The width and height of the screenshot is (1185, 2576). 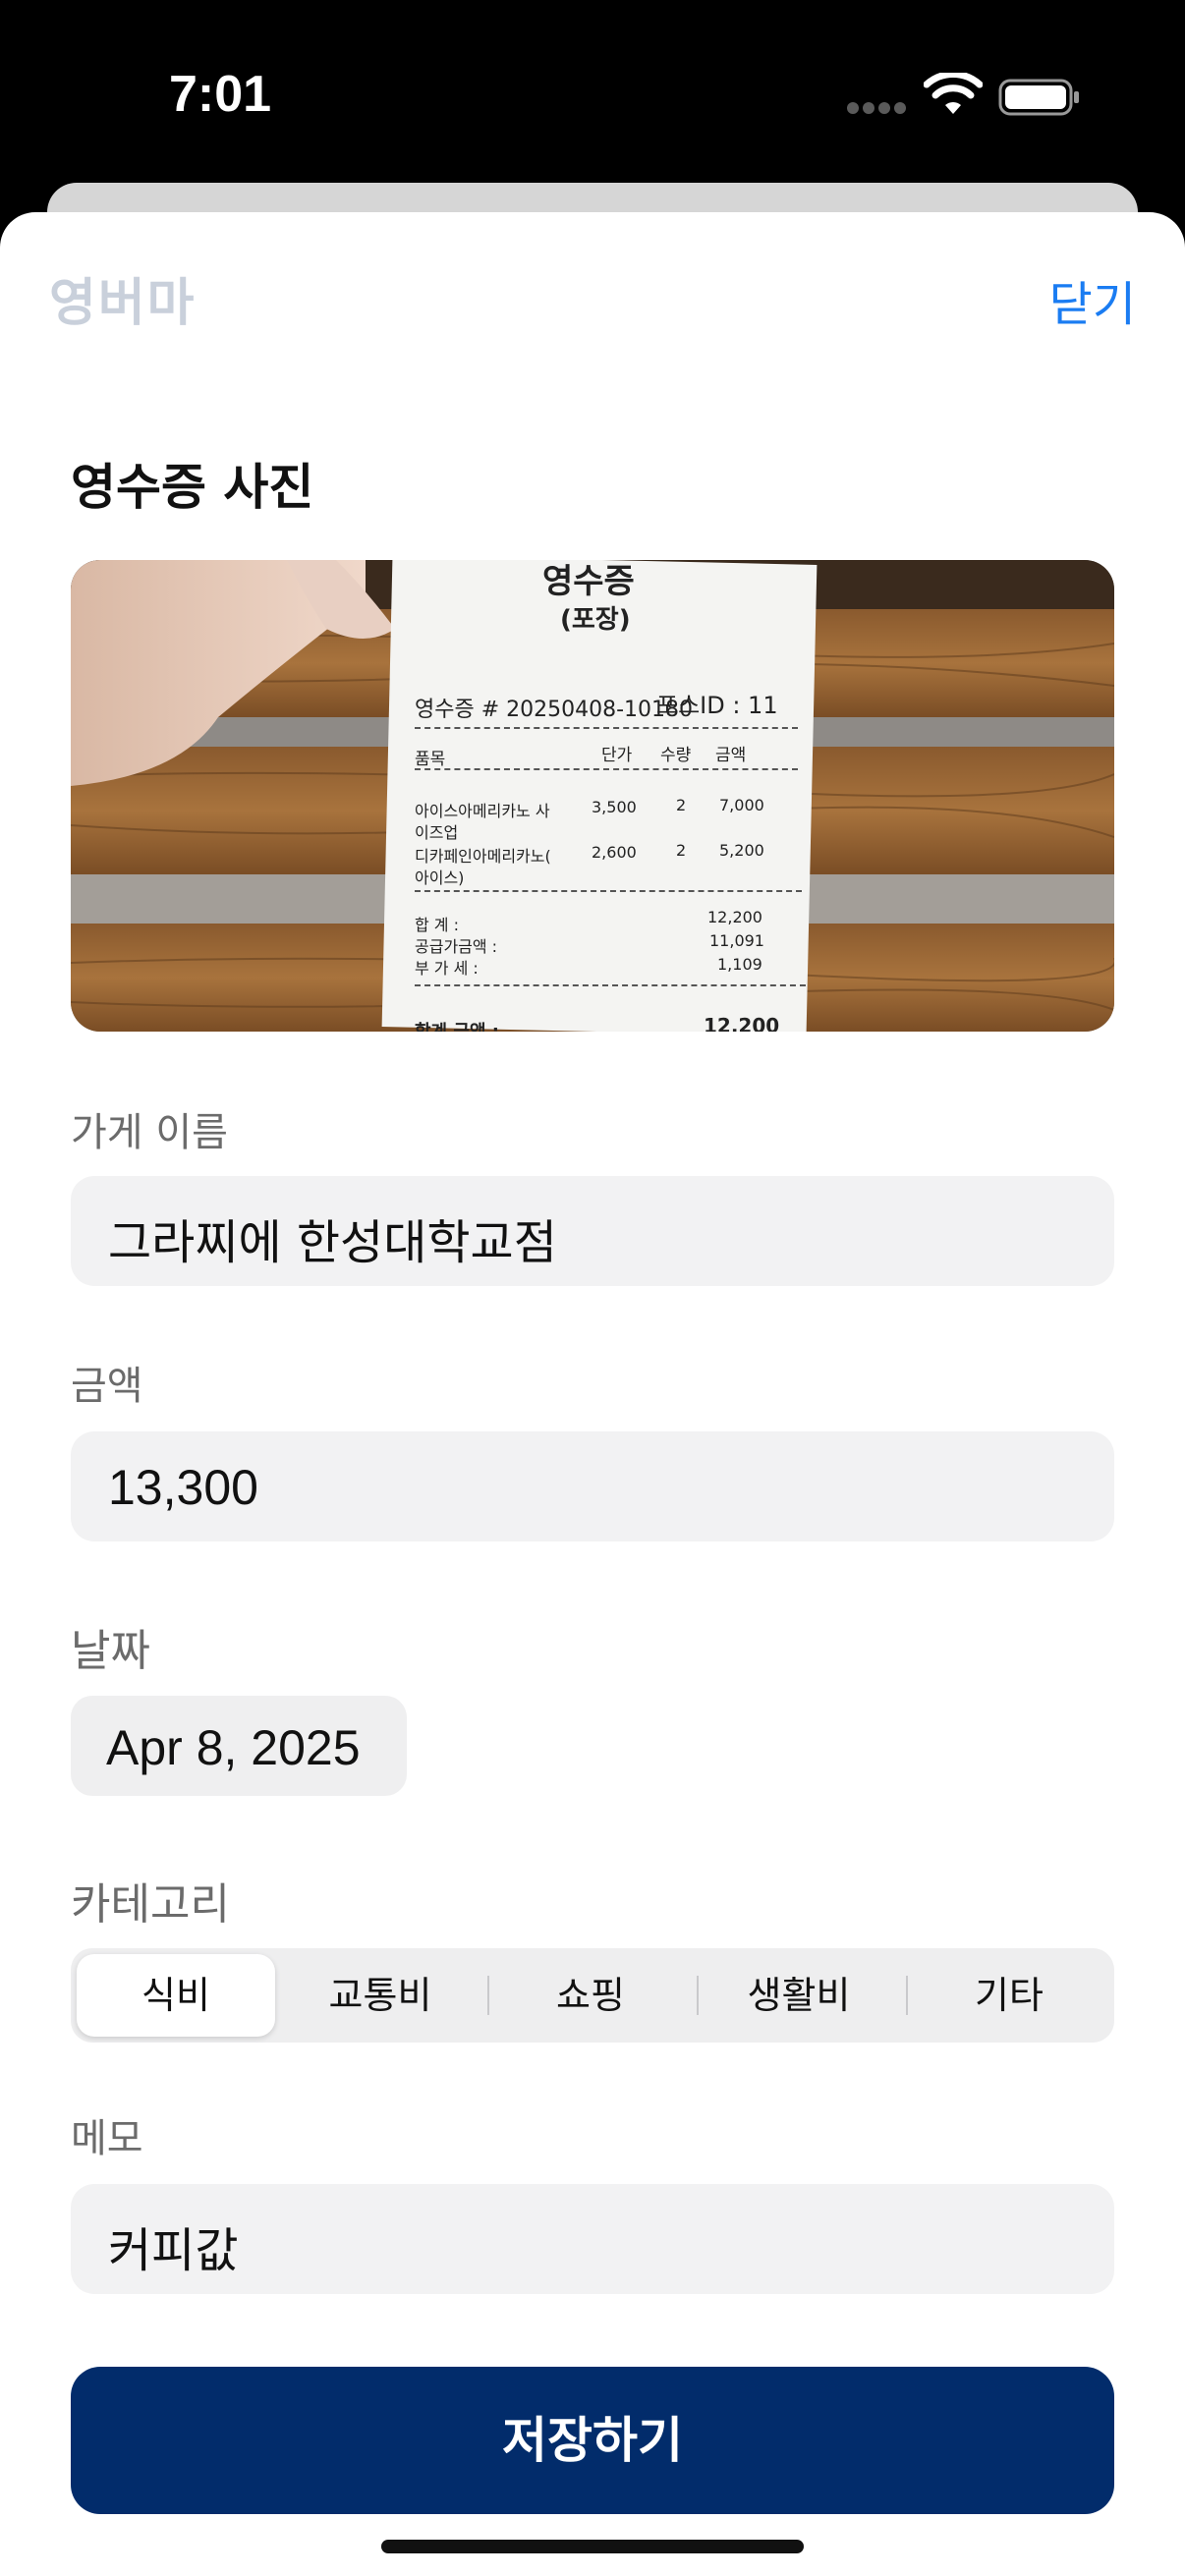 I want to click on receipt-header-price: 단가, so click(x=617, y=755).